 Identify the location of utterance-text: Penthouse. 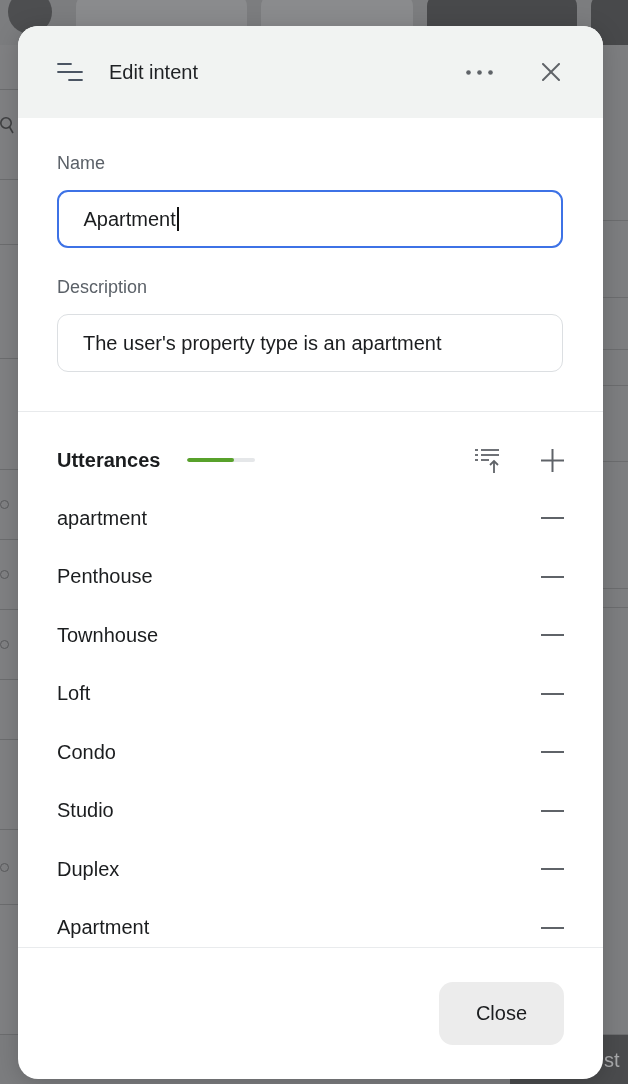
(105, 577).